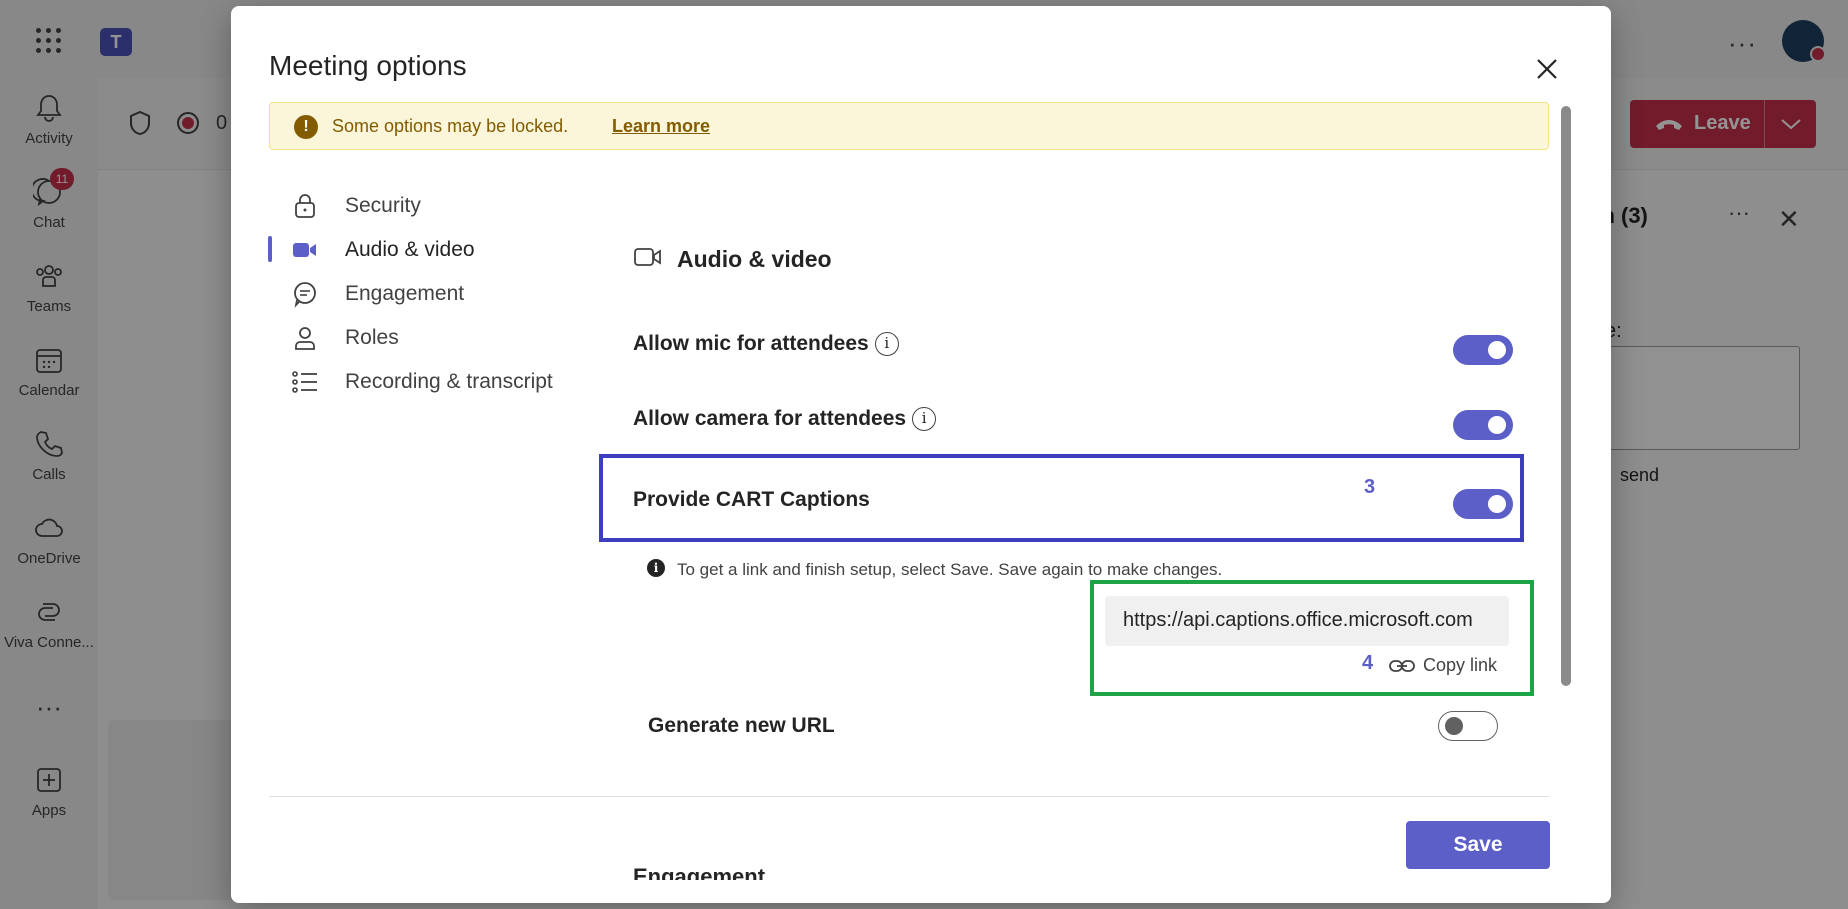  I want to click on allow-camera-row: Allow camera for attendees i, so click(785, 419).